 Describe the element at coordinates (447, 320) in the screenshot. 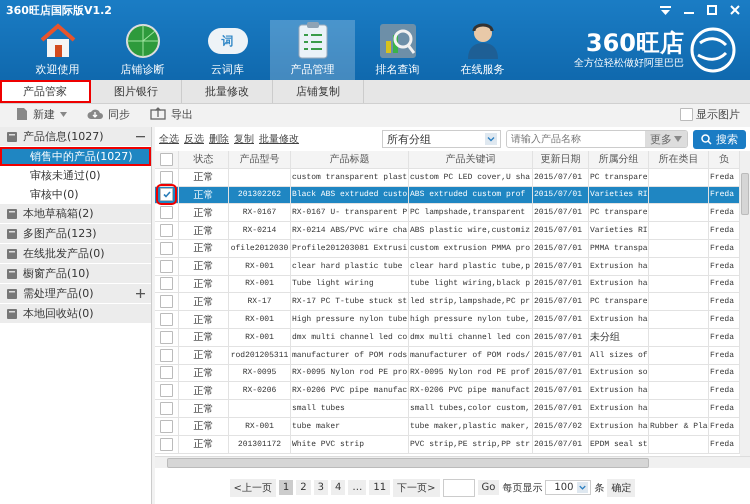

I see `table-row: 正常 RX-001 High pressure nylon tube high pressure nylon tube, 2015/07/01 Extrusion ha Freda` at that location.